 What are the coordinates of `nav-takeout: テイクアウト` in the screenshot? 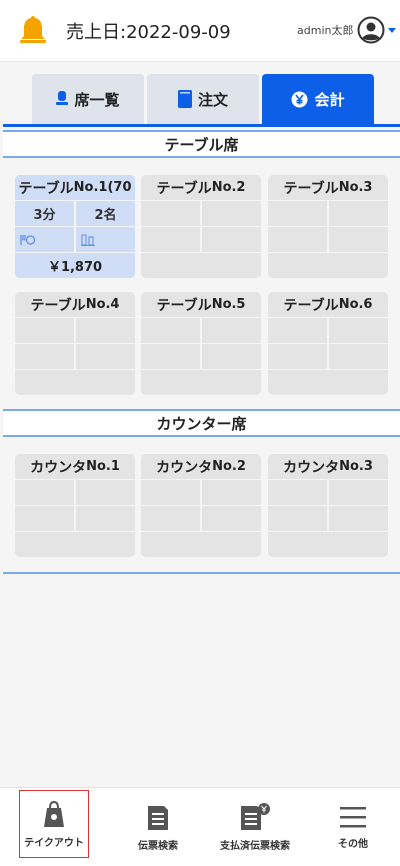 It's located at (54, 824).